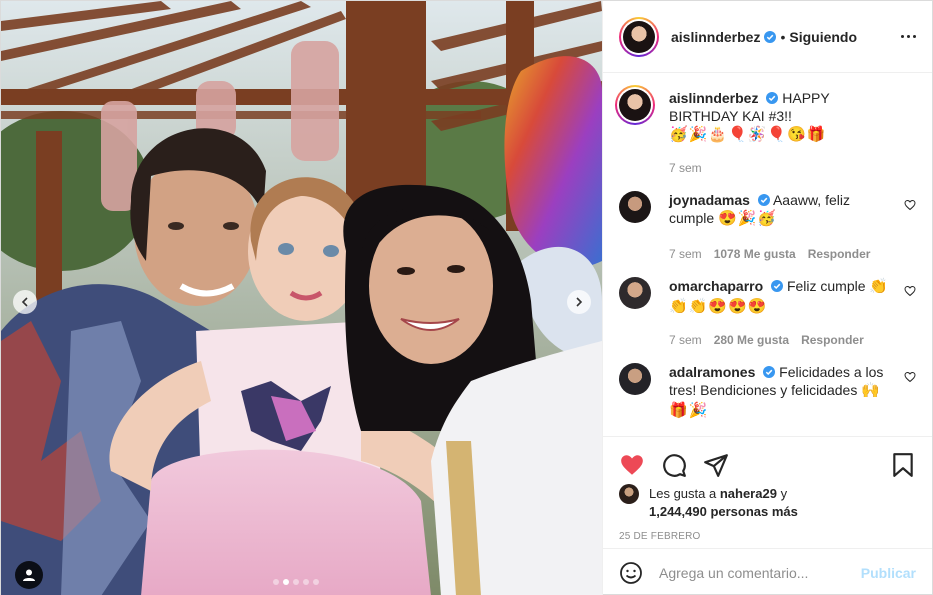 Image resolution: width=933 pixels, height=595 pixels. I want to click on liker-avatar, so click(629, 494).